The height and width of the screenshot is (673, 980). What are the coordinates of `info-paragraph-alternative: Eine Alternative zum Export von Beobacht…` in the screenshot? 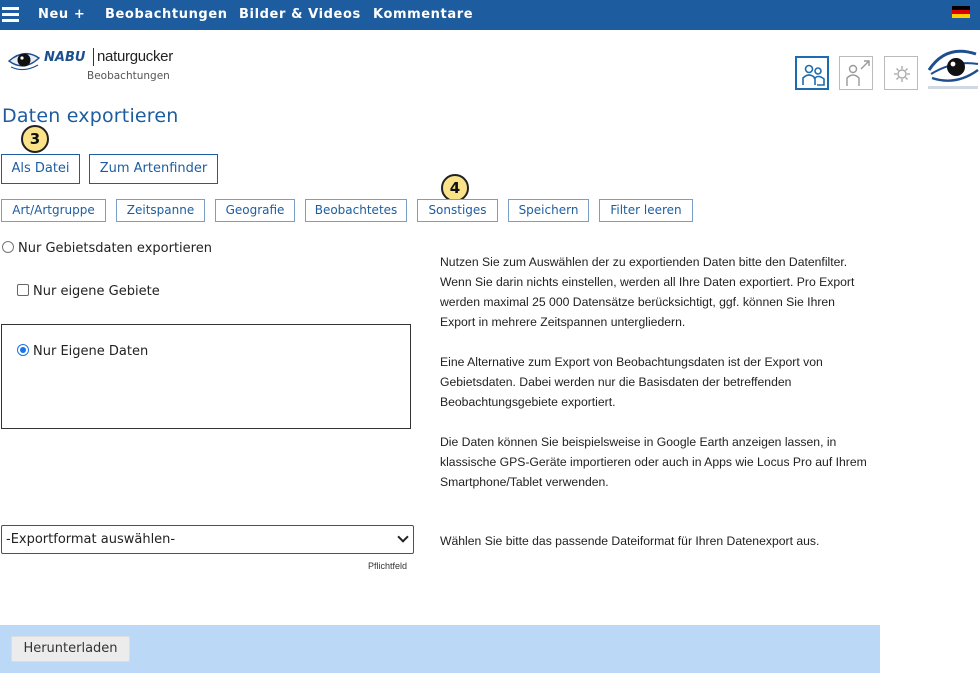 It's located at (631, 382).